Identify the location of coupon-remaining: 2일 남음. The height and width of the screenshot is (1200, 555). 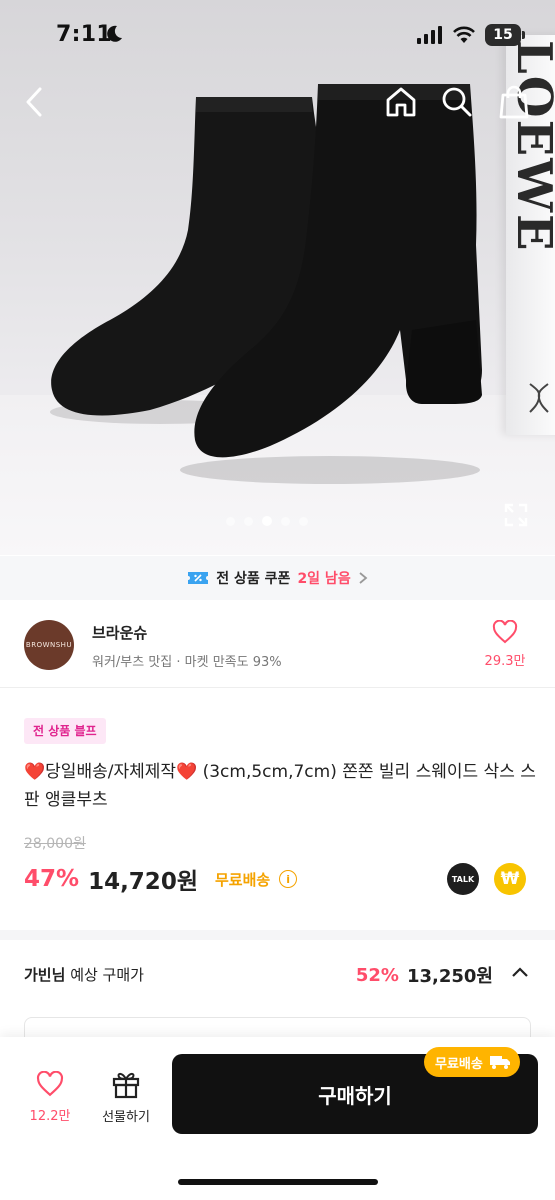
(324, 579).